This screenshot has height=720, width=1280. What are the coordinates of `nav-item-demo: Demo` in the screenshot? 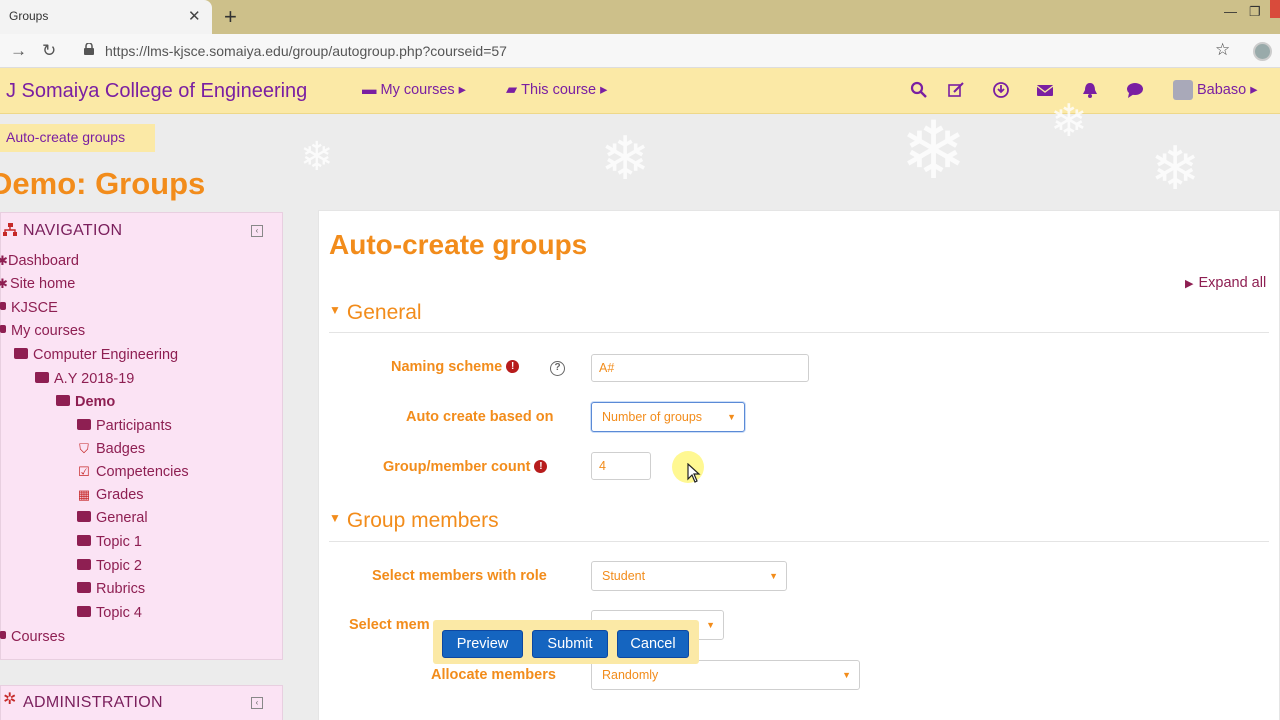 It's located at (85, 402).